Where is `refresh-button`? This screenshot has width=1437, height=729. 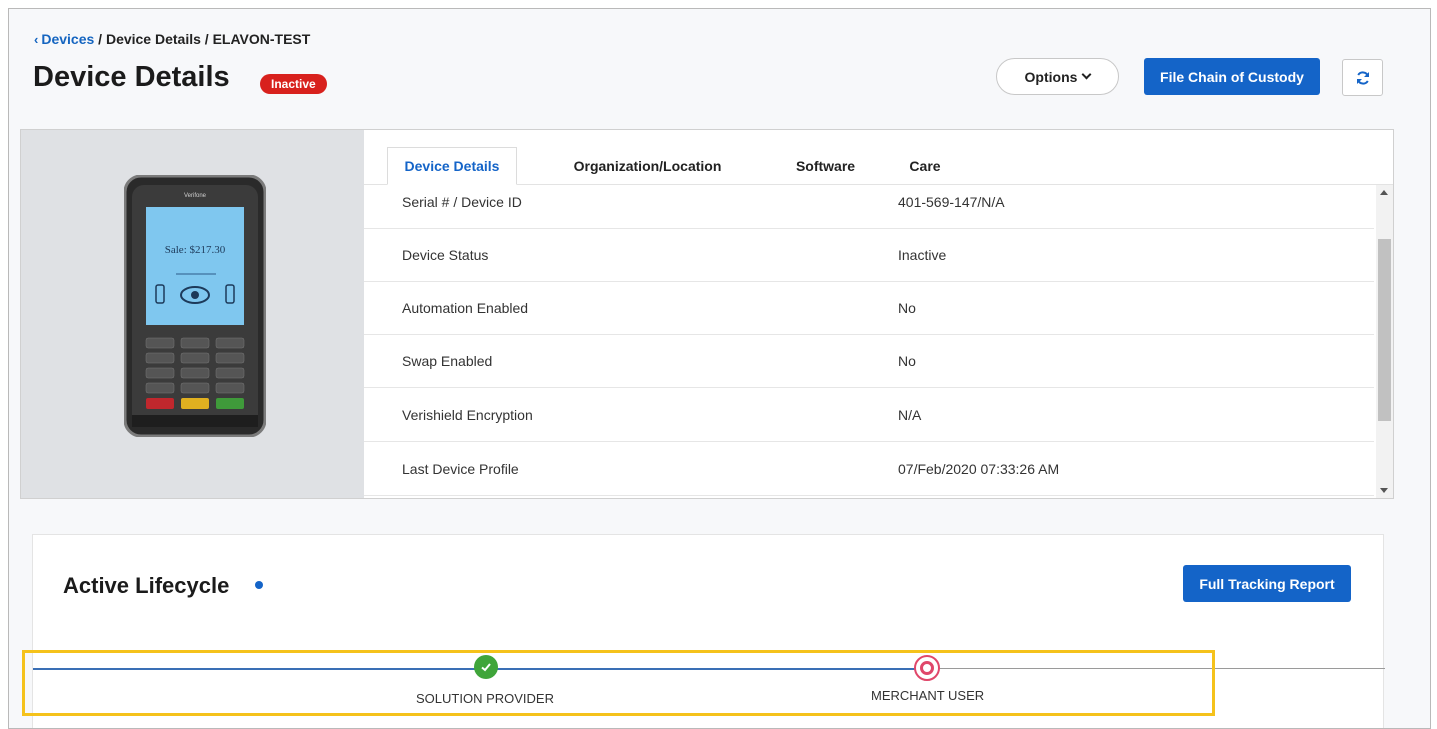 refresh-button is located at coordinates (1362, 77).